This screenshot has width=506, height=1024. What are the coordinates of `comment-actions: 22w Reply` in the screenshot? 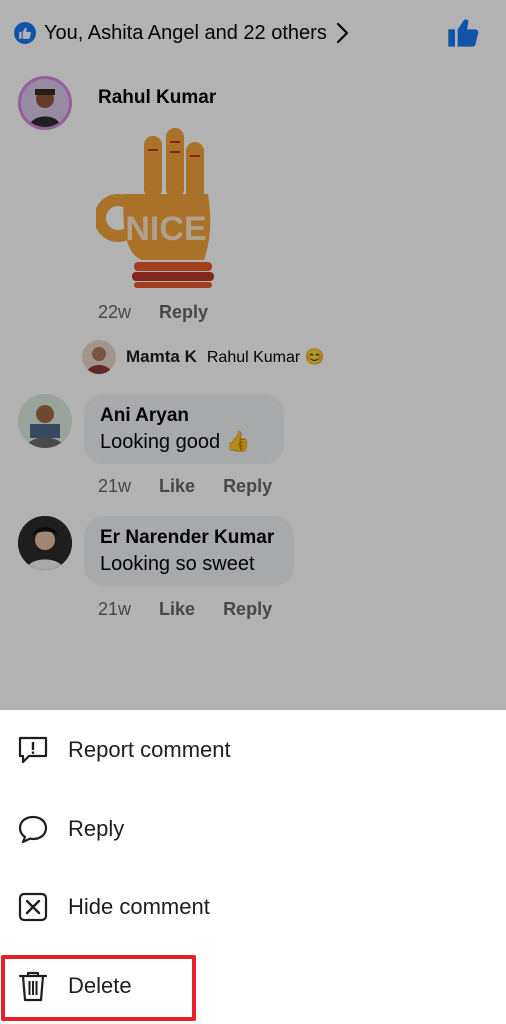 It's located at (153, 312).